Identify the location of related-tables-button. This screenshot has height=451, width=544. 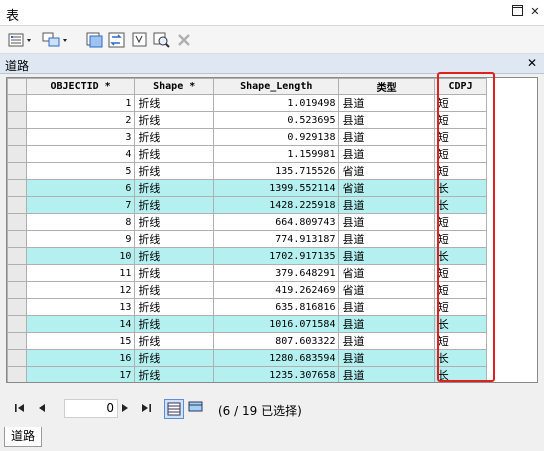
(56, 40).